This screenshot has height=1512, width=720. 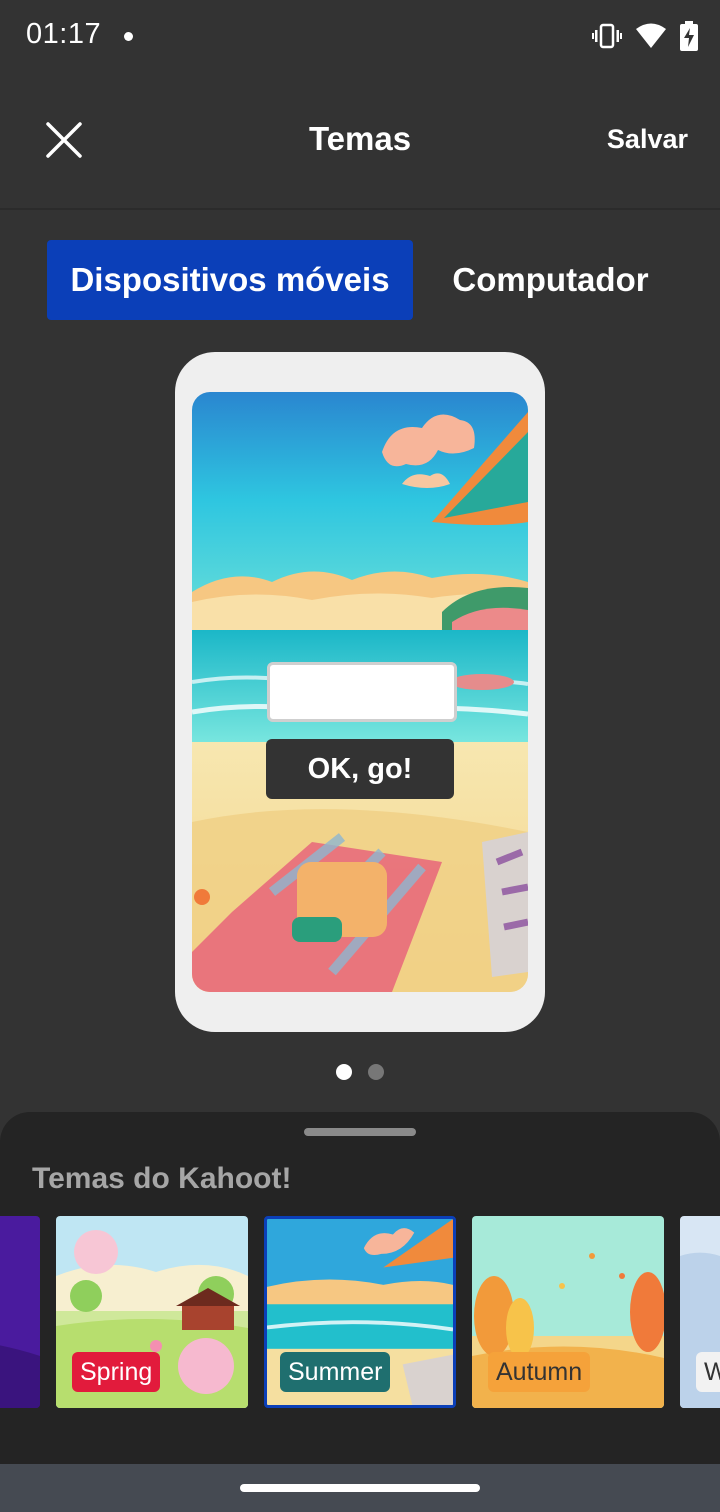 What do you see at coordinates (230, 280) in the screenshot?
I see `tab-mobile-devices: Dispositivos móveis` at bounding box center [230, 280].